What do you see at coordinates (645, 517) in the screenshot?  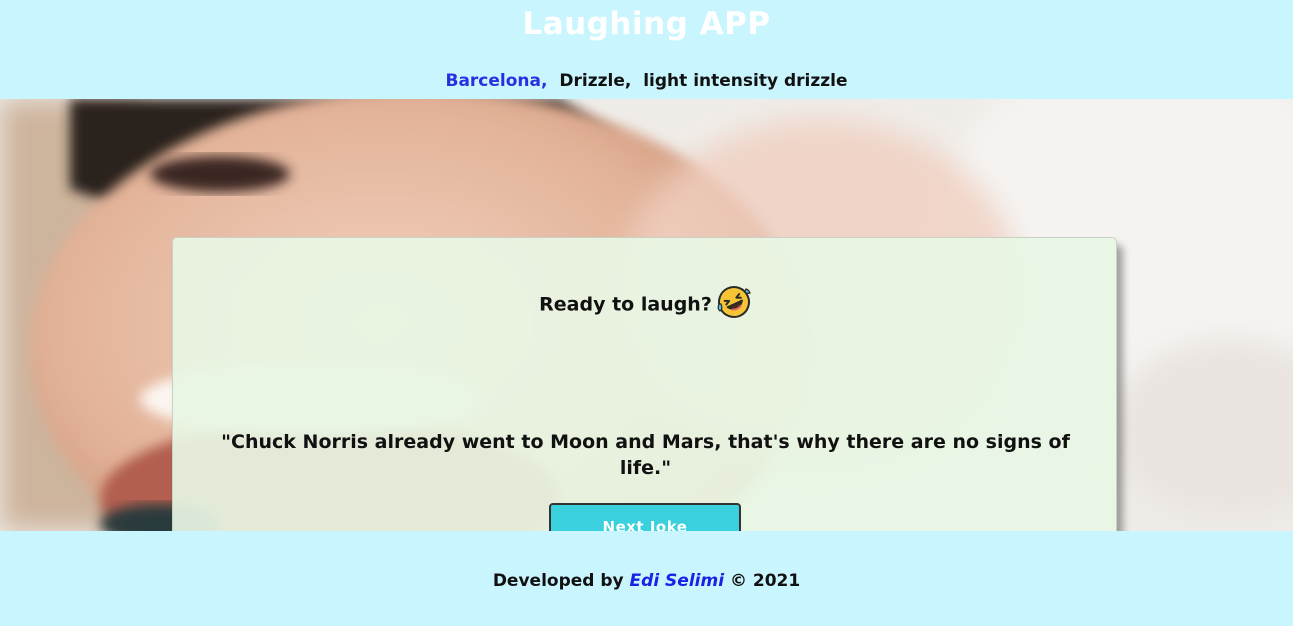 I see `next-joke-button: Next Joke` at bounding box center [645, 517].